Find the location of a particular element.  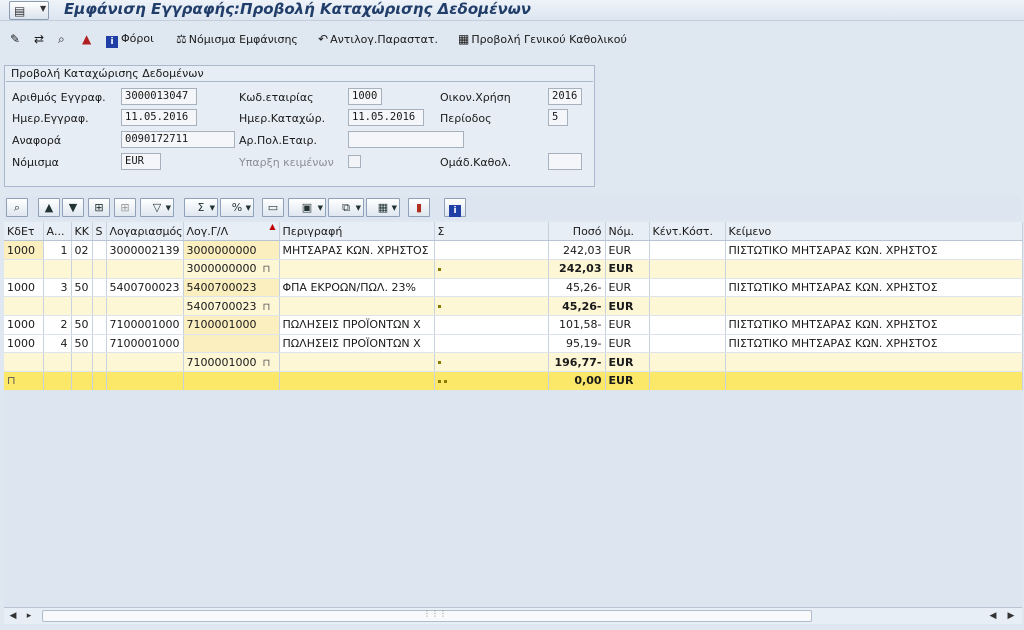

cell-amount: 95,19- is located at coordinates (577, 344).